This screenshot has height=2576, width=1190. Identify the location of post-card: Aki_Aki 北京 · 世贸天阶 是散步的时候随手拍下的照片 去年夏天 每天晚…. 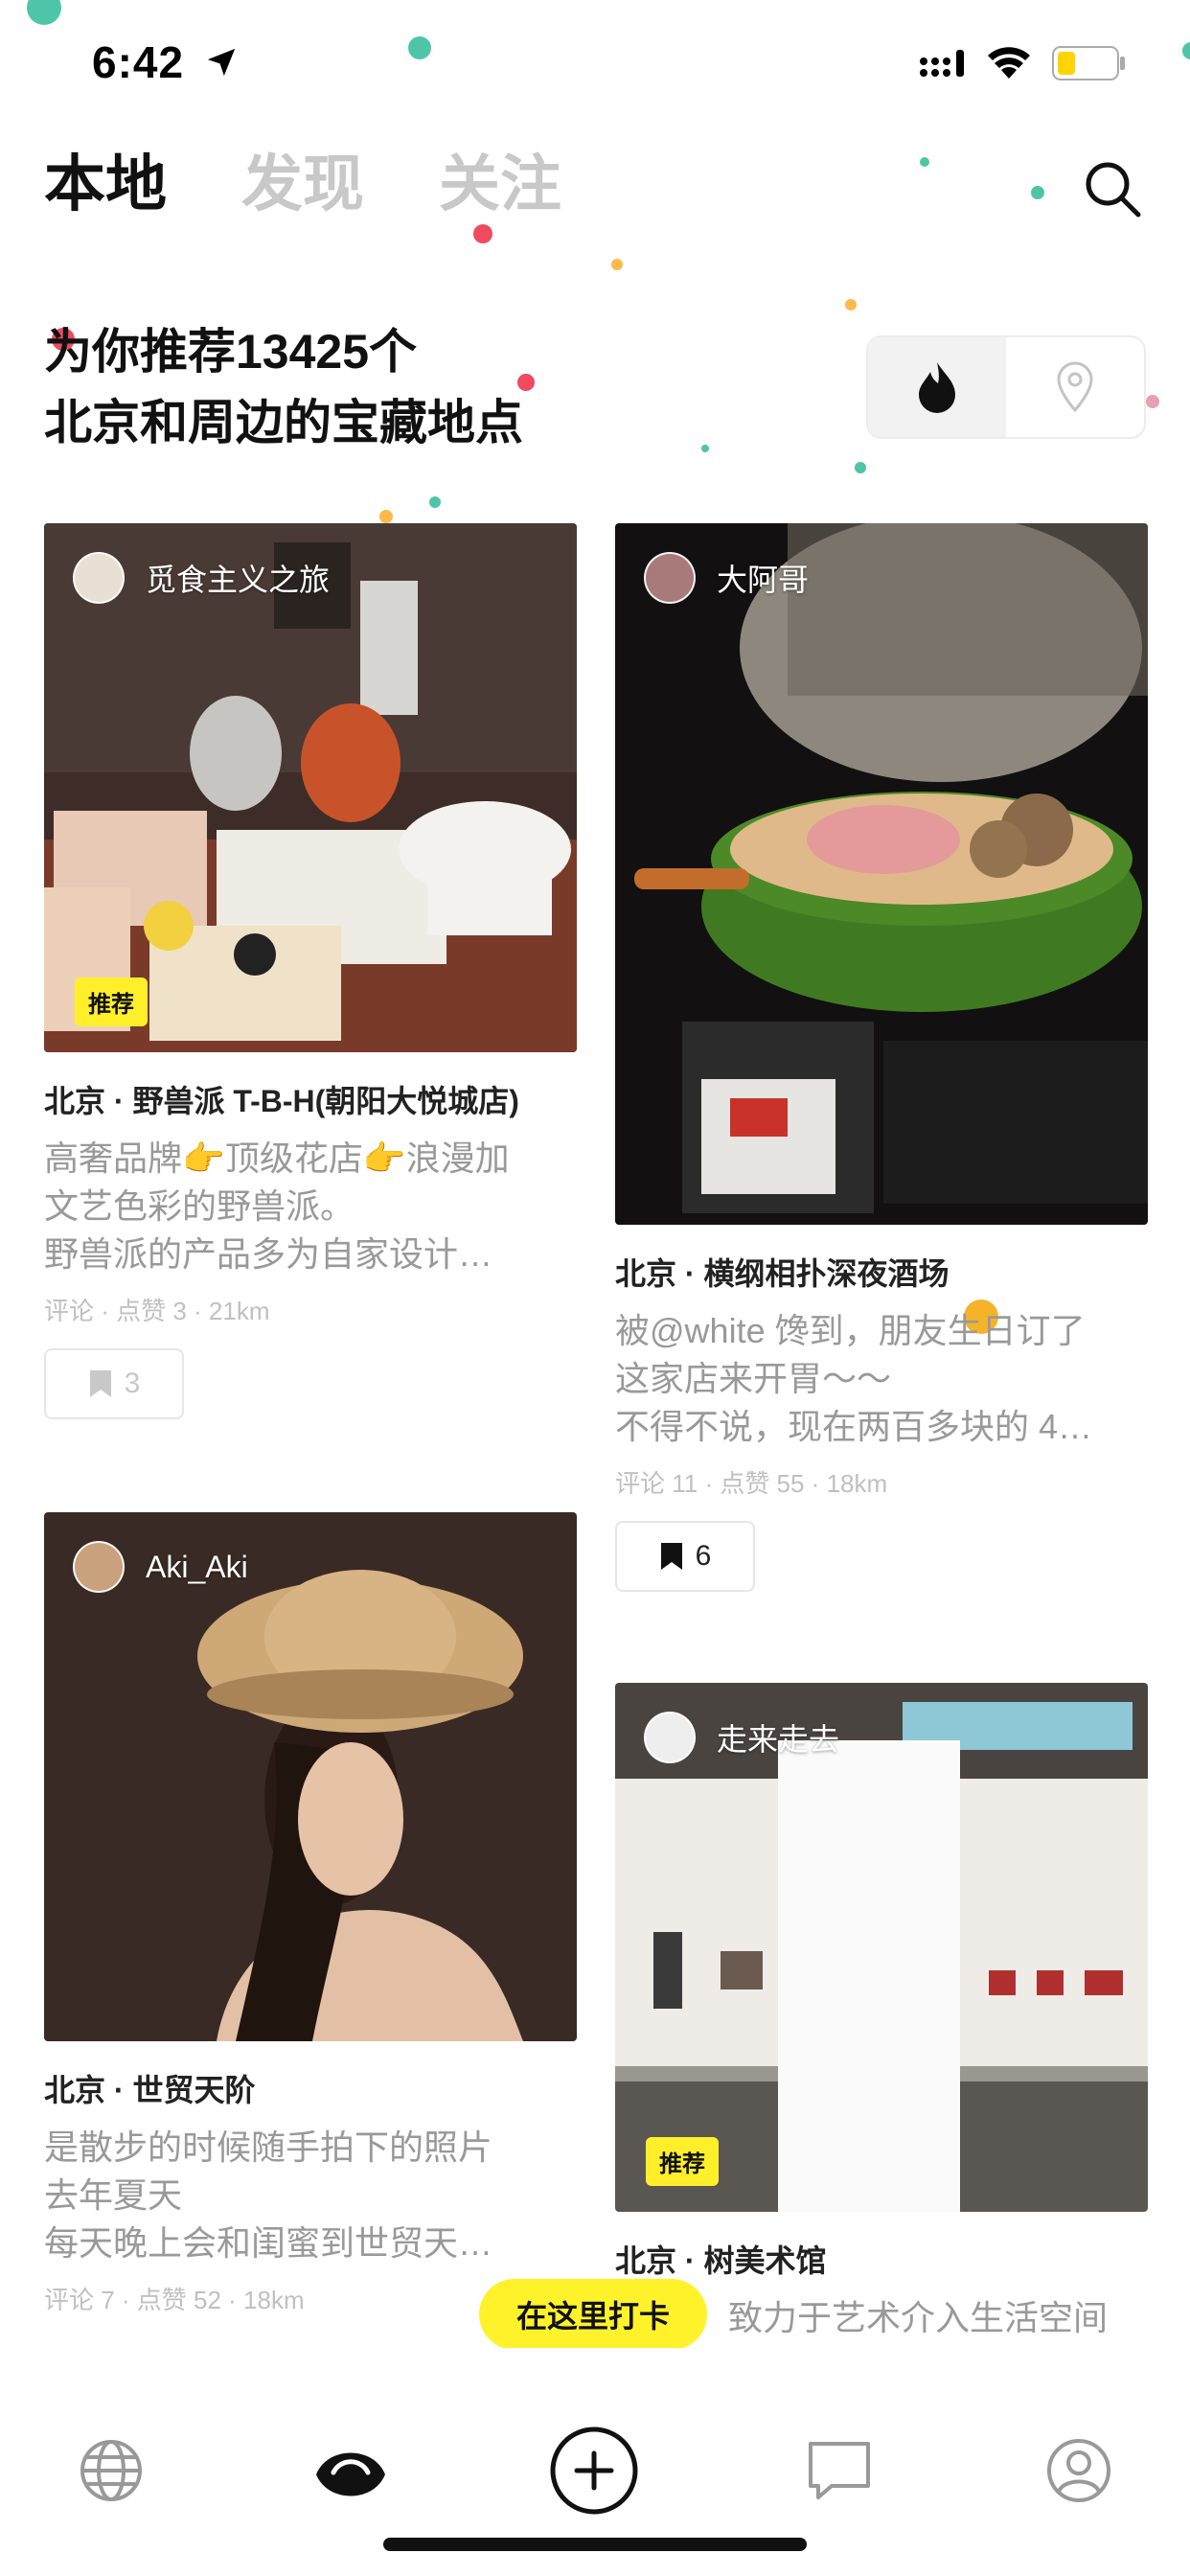
(311, 1914).